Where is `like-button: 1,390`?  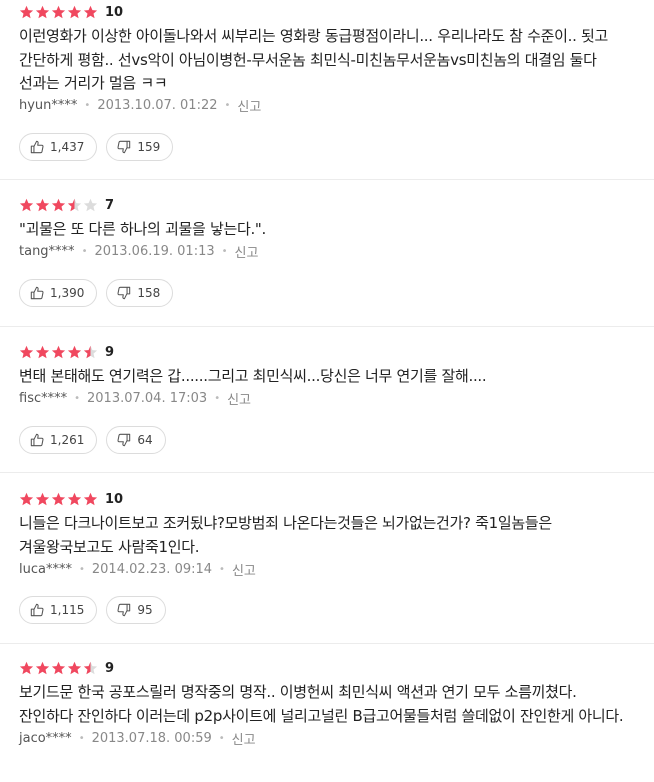
like-button: 1,390 is located at coordinates (58, 292).